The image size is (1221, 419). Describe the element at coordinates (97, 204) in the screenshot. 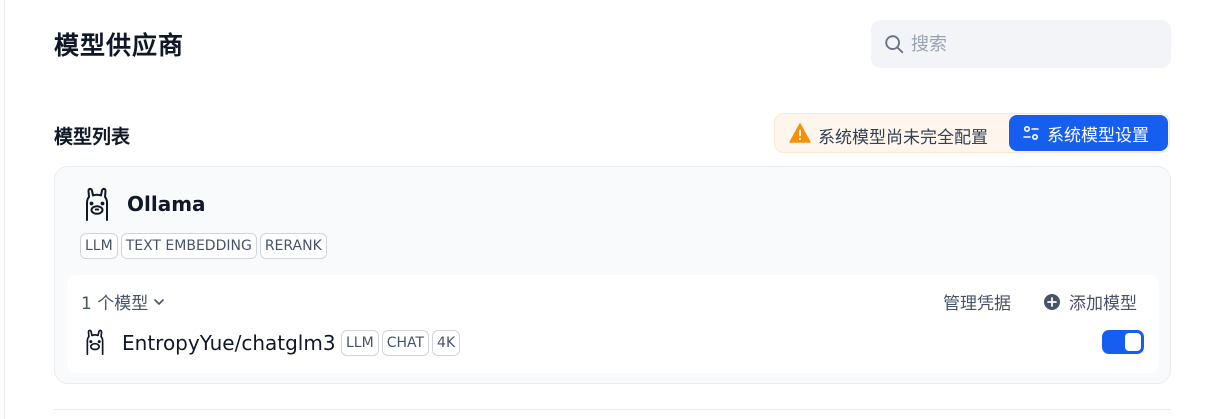

I see `ollama-logo-icon` at that location.